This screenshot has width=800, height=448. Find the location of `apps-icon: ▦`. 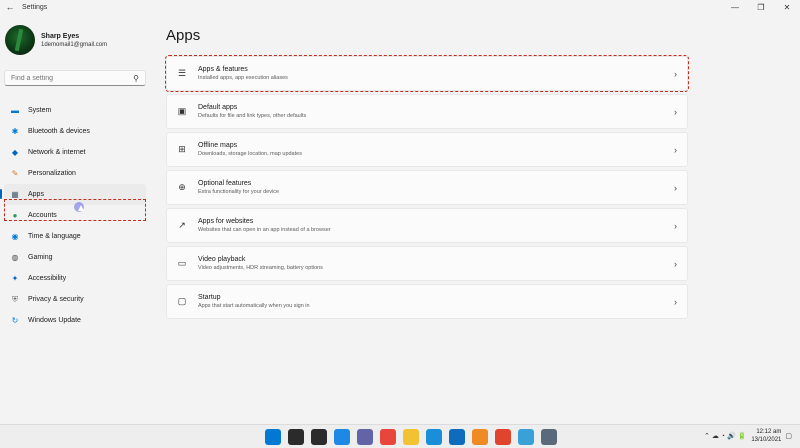

apps-icon: ▦ is located at coordinates (15, 194).